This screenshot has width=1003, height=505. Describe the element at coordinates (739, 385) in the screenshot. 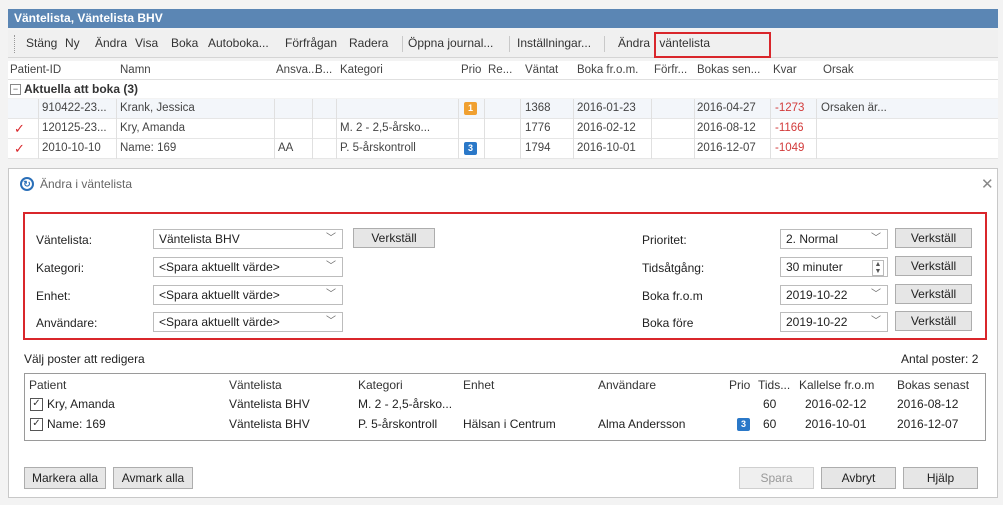

I see `list-col-prio: Prio` at that location.